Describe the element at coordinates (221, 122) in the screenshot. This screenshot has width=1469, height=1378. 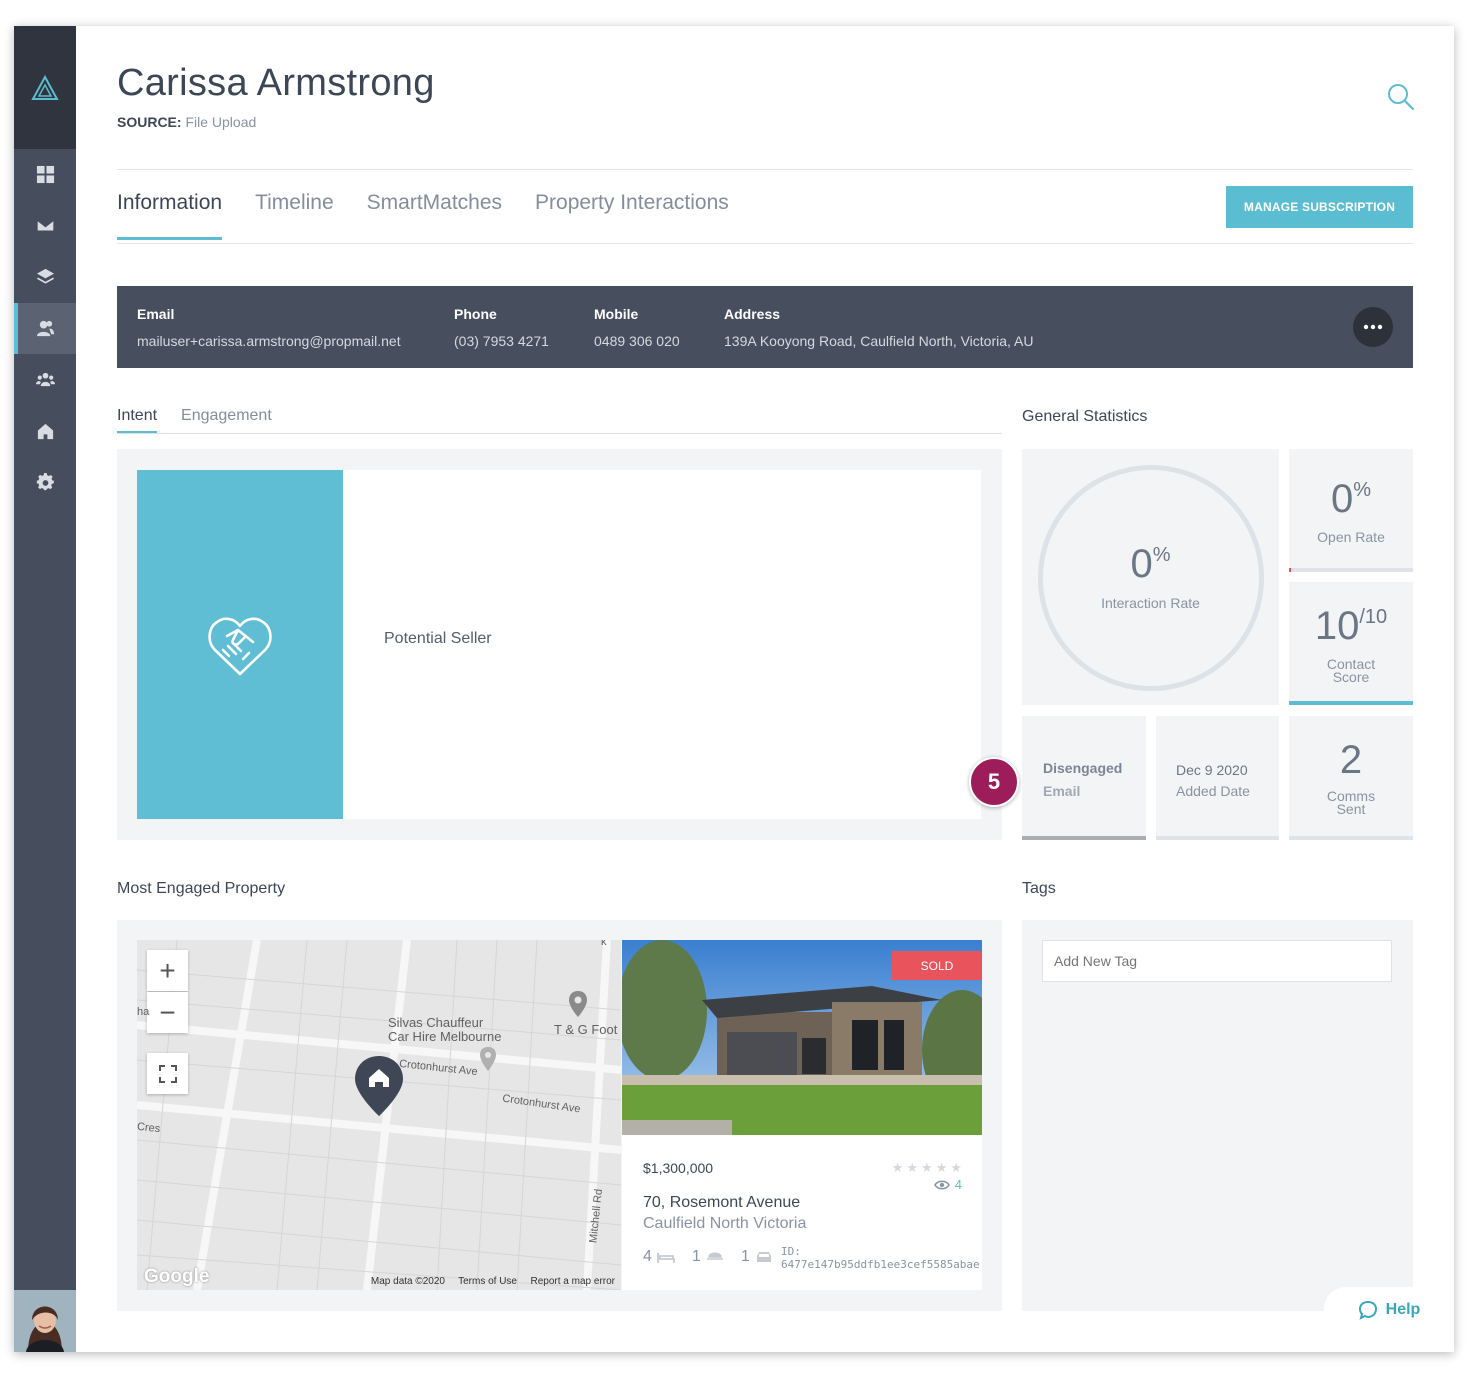
I see `source-value: File Upload` at that location.